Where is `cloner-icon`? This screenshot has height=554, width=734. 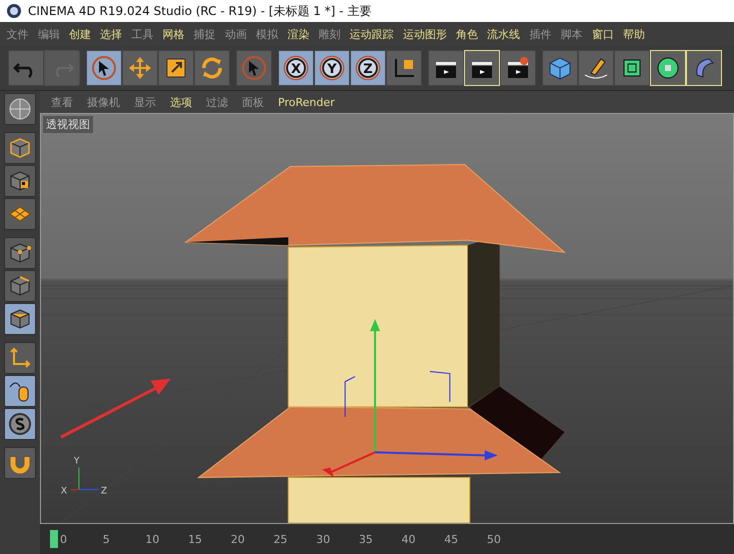 cloner-icon is located at coordinates (668, 68).